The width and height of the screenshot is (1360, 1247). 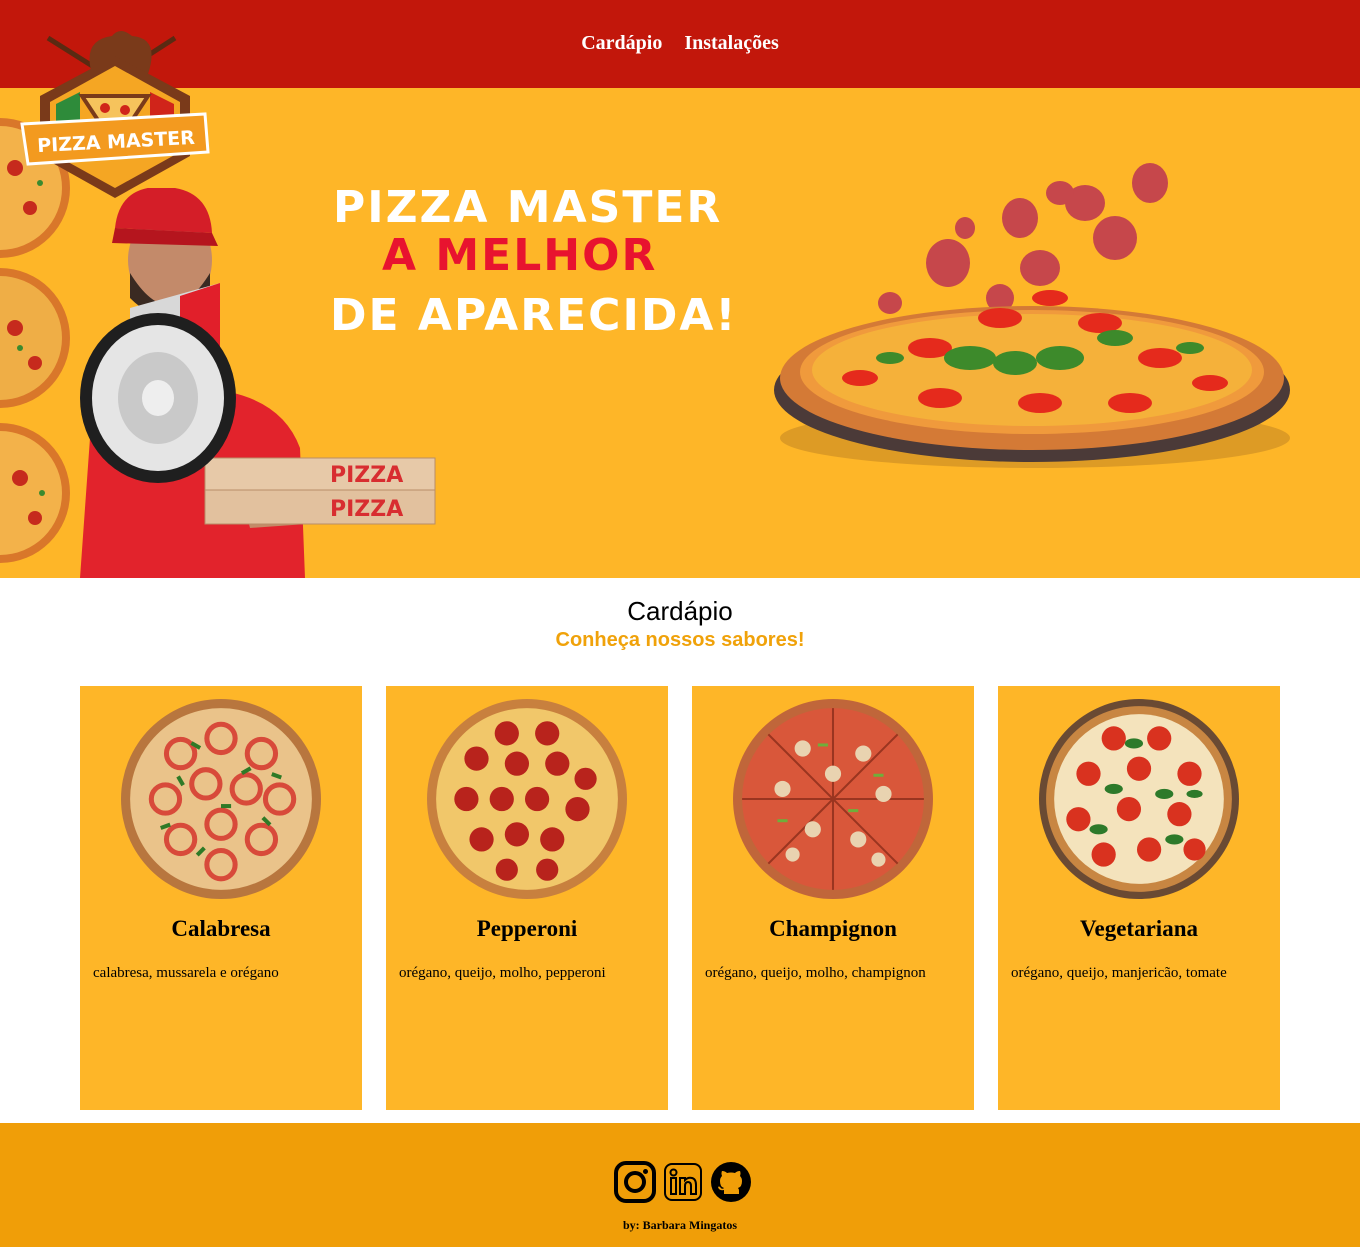 I want to click on pizza-name-calabresa: Calabresa, so click(x=221, y=928).